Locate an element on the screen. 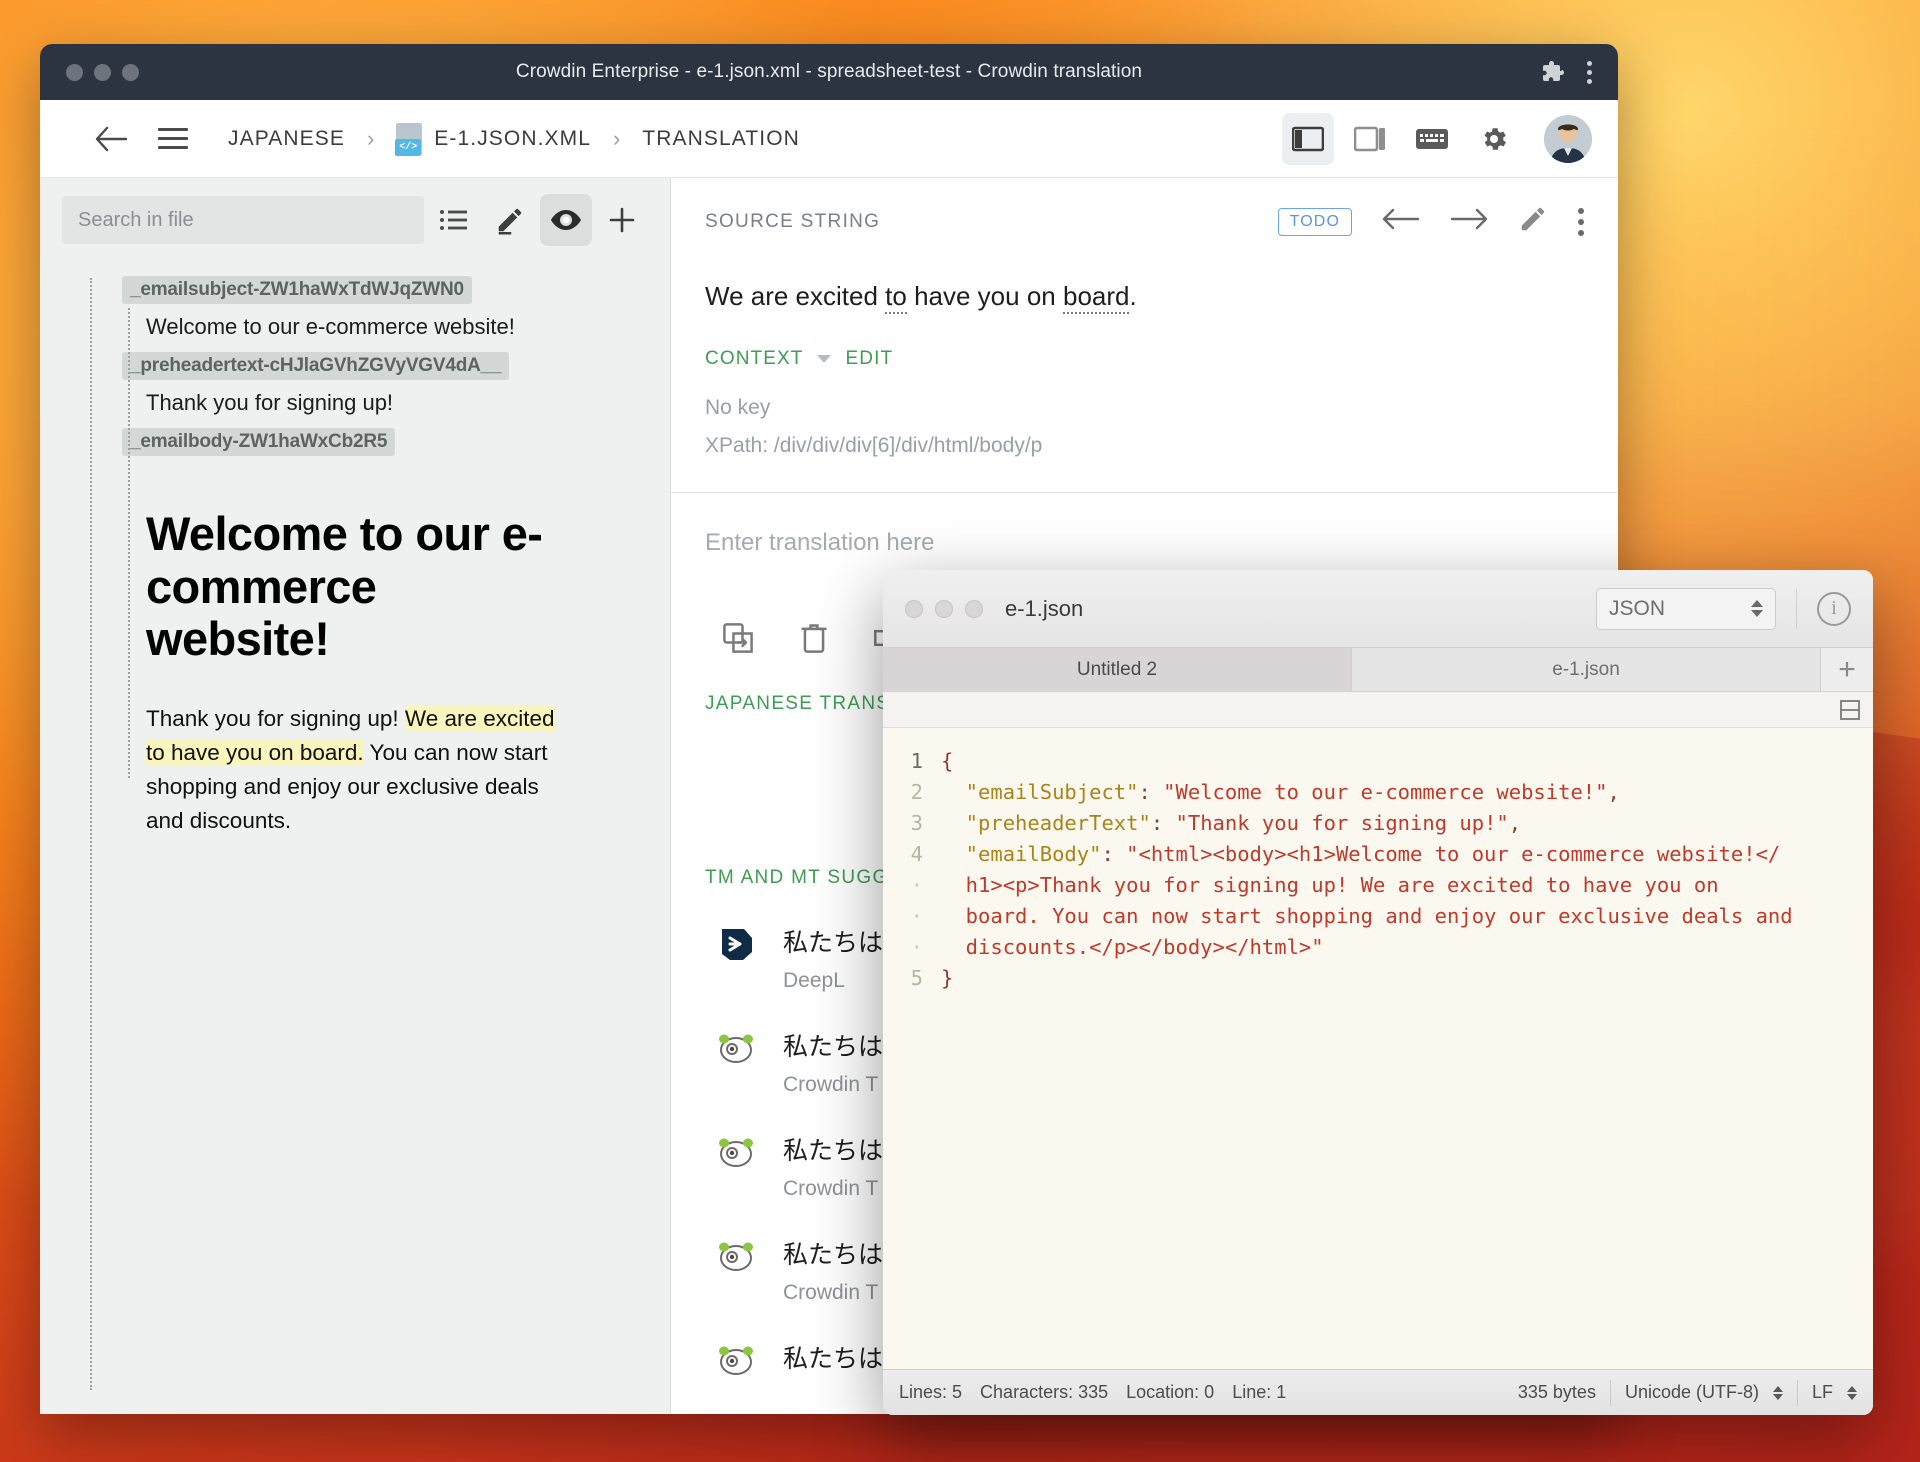 This screenshot has width=1920, height=1462. context-key: No key is located at coordinates (738, 408).